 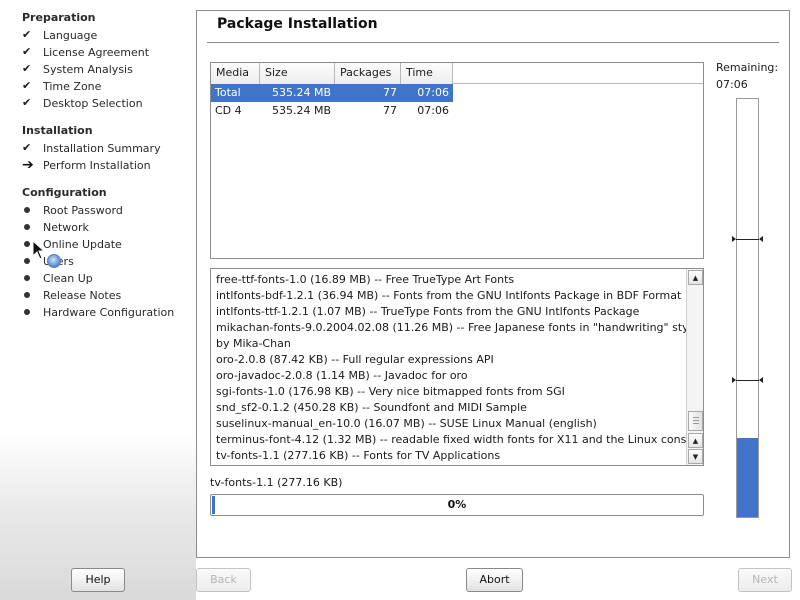 What do you see at coordinates (54, 261) in the screenshot?
I see `busy-indicator-icon` at bounding box center [54, 261].